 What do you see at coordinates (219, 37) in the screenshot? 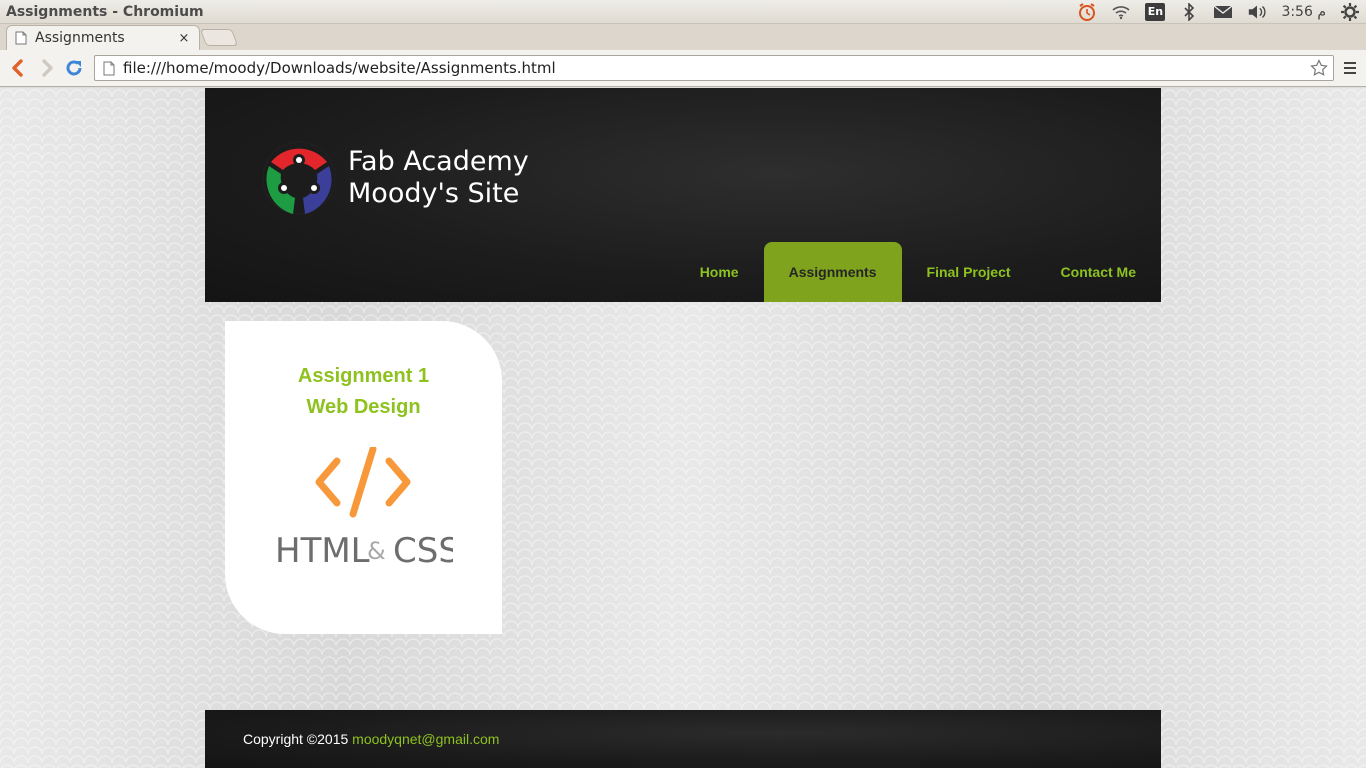
I see `new-tab-button` at bounding box center [219, 37].